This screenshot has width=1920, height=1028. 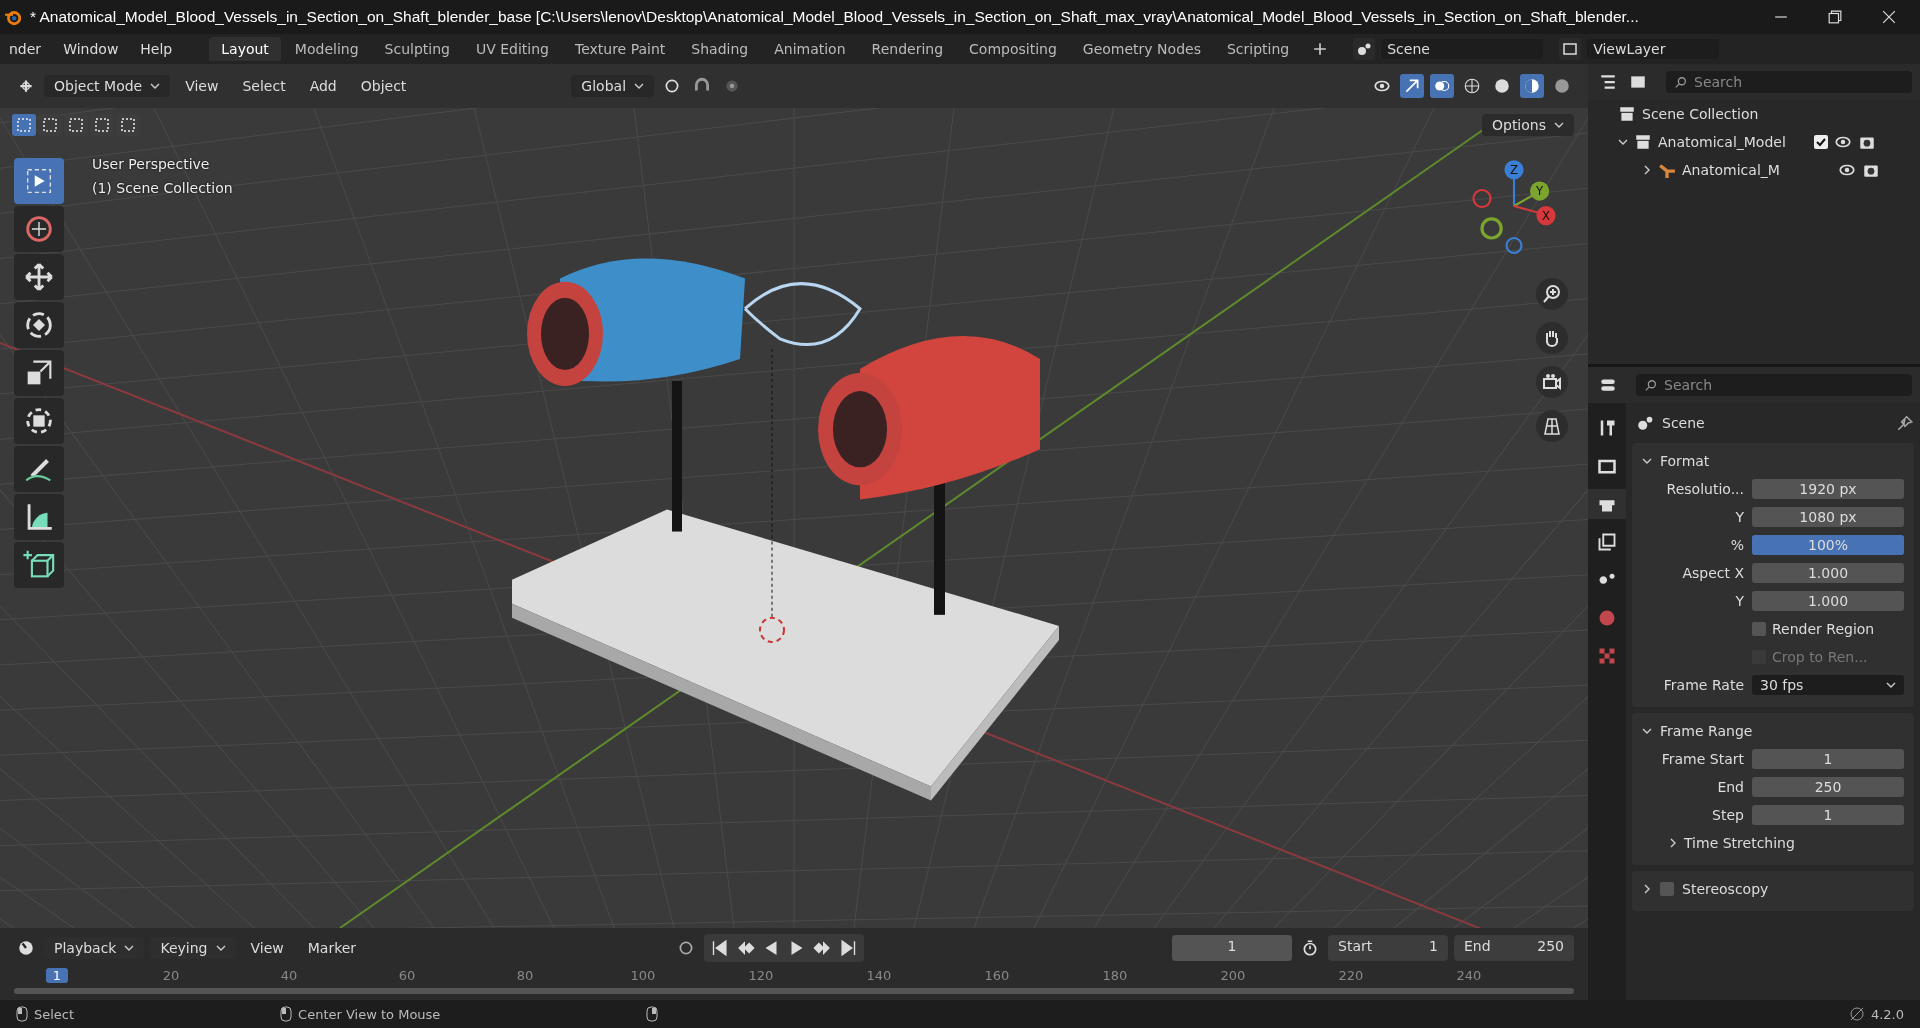 I want to click on property-label: Frame Start, so click(x=1702, y=759).